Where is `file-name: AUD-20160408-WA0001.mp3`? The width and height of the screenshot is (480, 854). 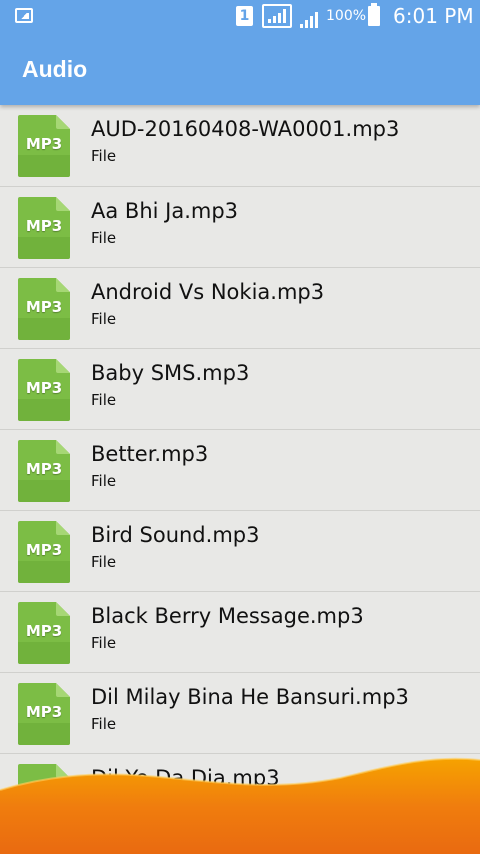 file-name: AUD-20160408-WA0001.mp3 is located at coordinates (245, 129).